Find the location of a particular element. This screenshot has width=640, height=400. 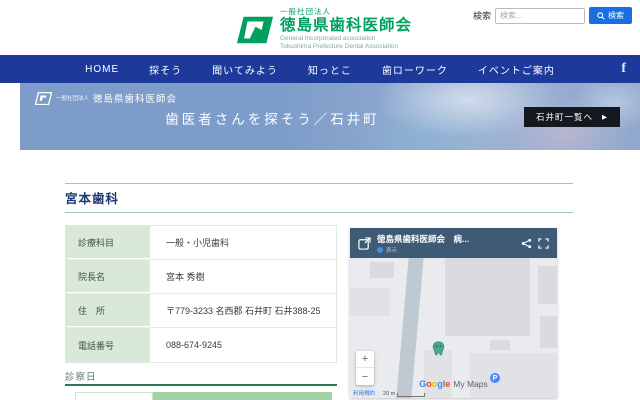

tooth-marker-icon is located at coordinates (438, 348).